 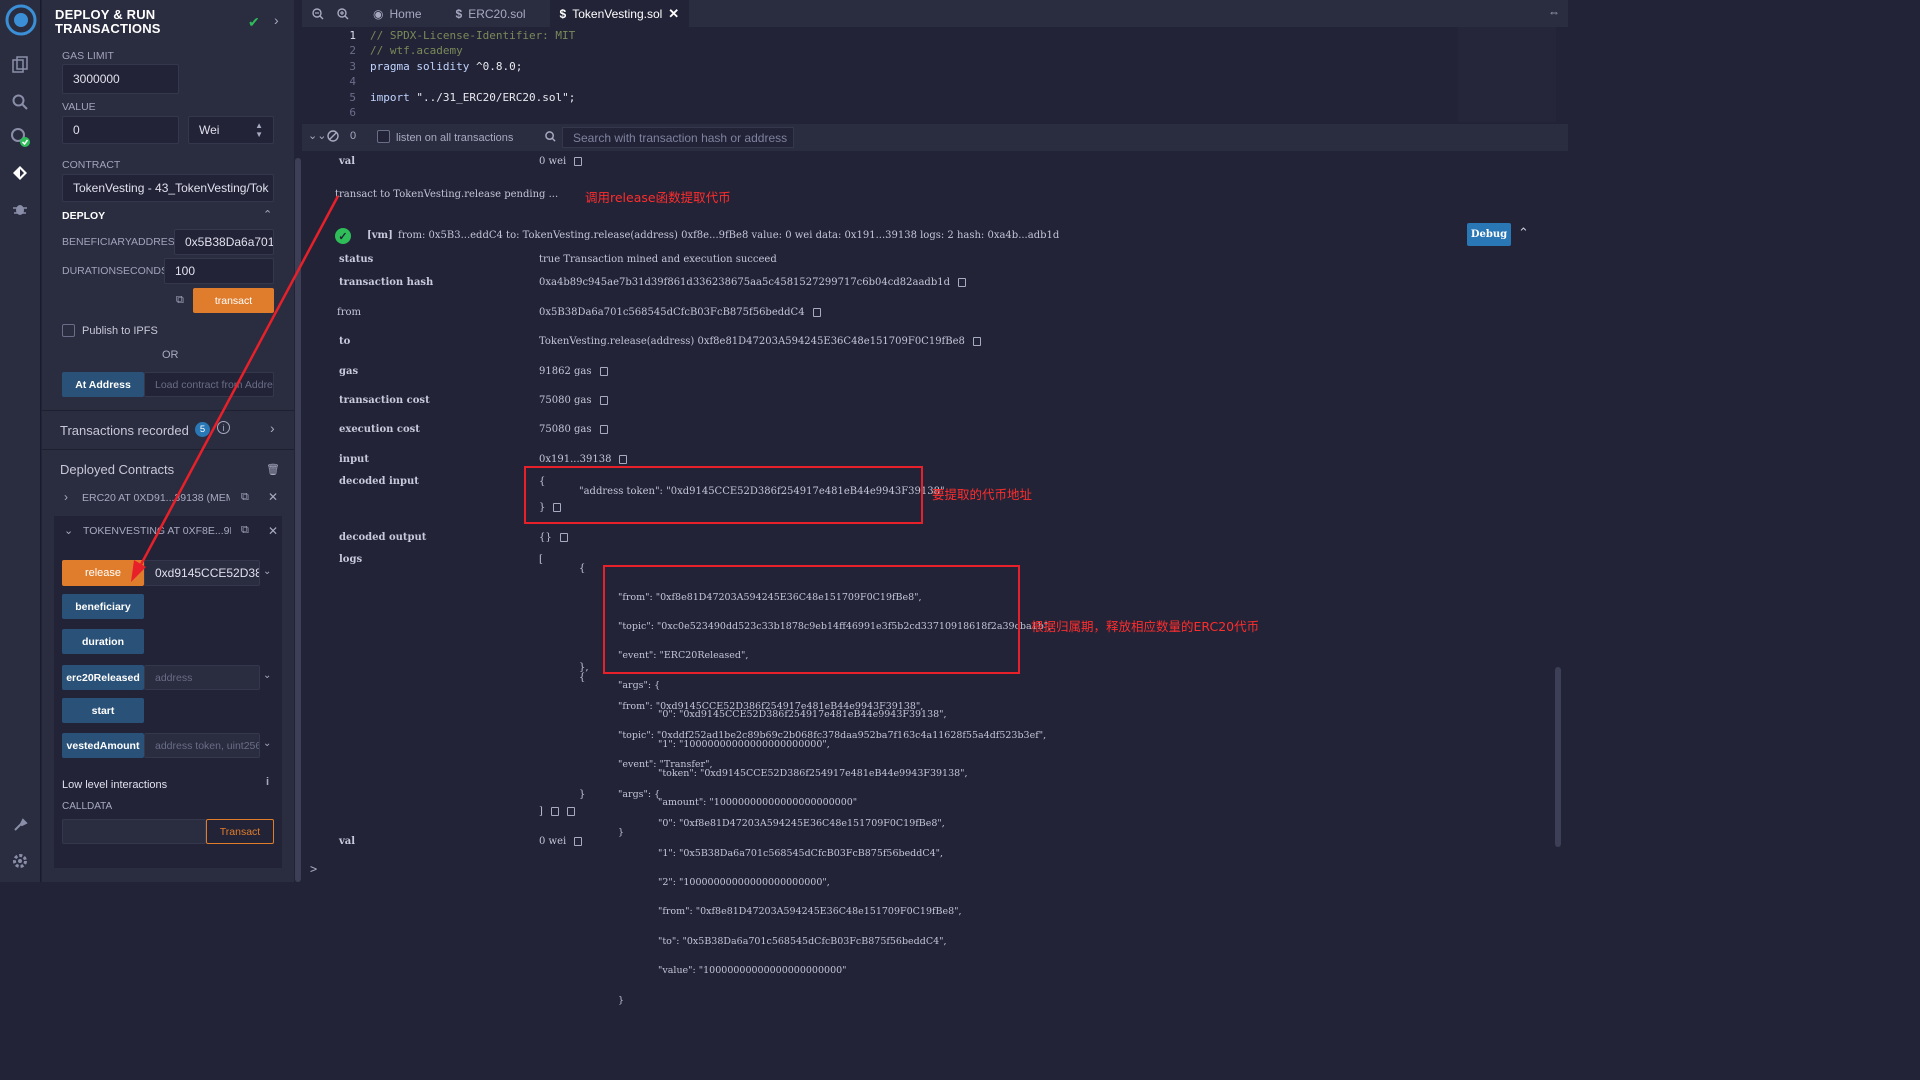 What do you see at coordinates (621, 1000) in the screenshot?
I see `log-line: }` at bounding box center [621, 1000].